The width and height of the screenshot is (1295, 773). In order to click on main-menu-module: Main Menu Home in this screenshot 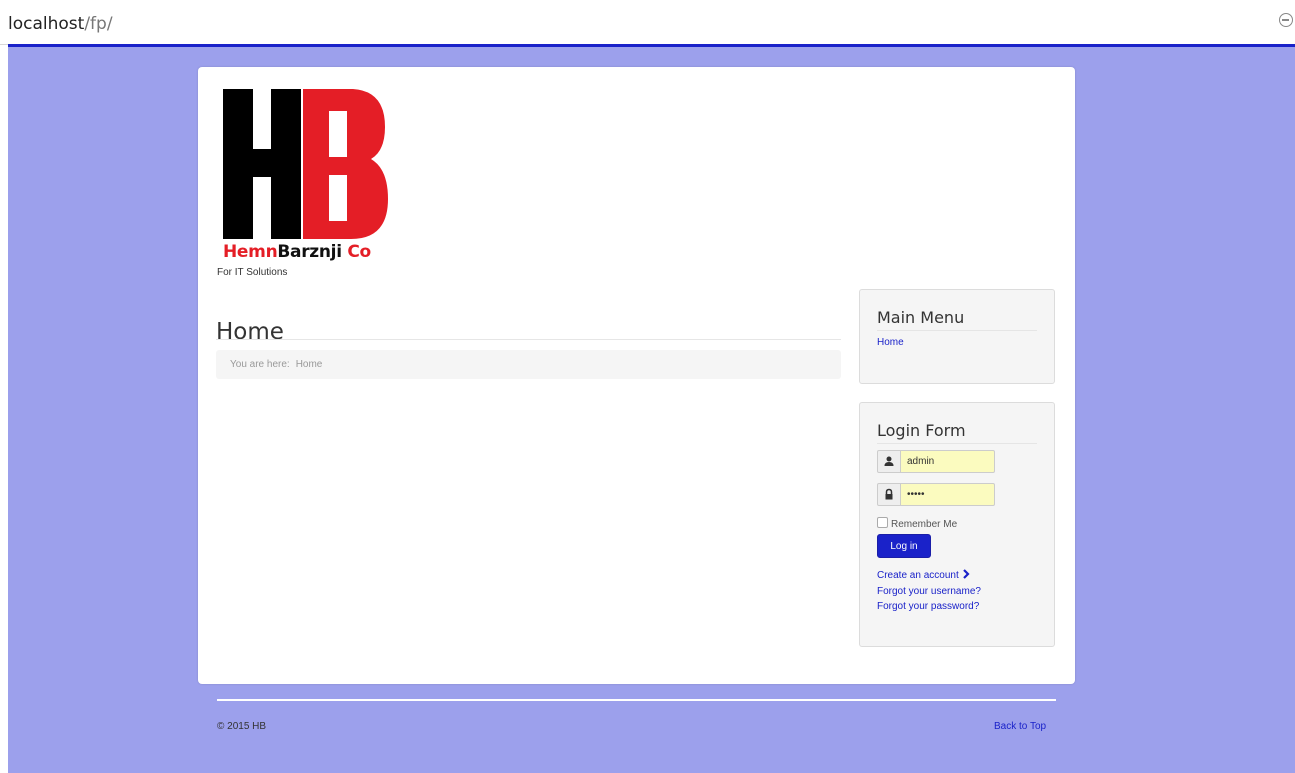, I will do `click(957, 336)`.